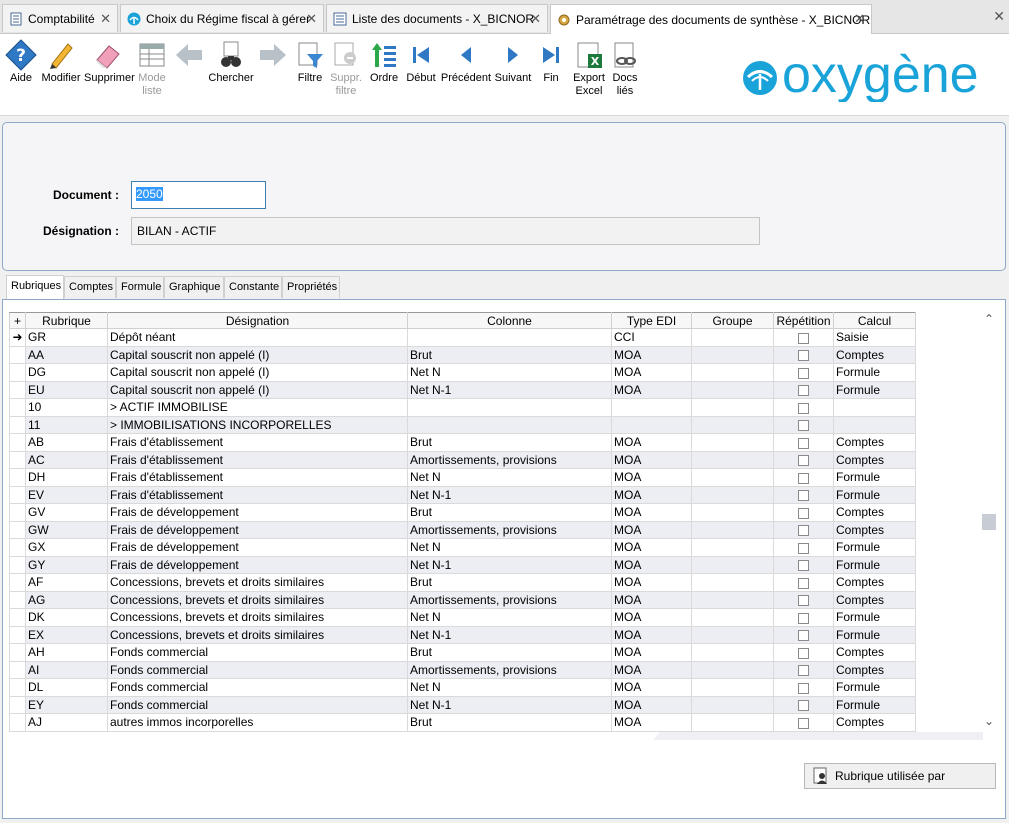  What do you see at coordinates (257, 354) in the screenshot?
I see `cell-designation: Capital souscrit non appelé (I)` at bounding box center [257, 354].